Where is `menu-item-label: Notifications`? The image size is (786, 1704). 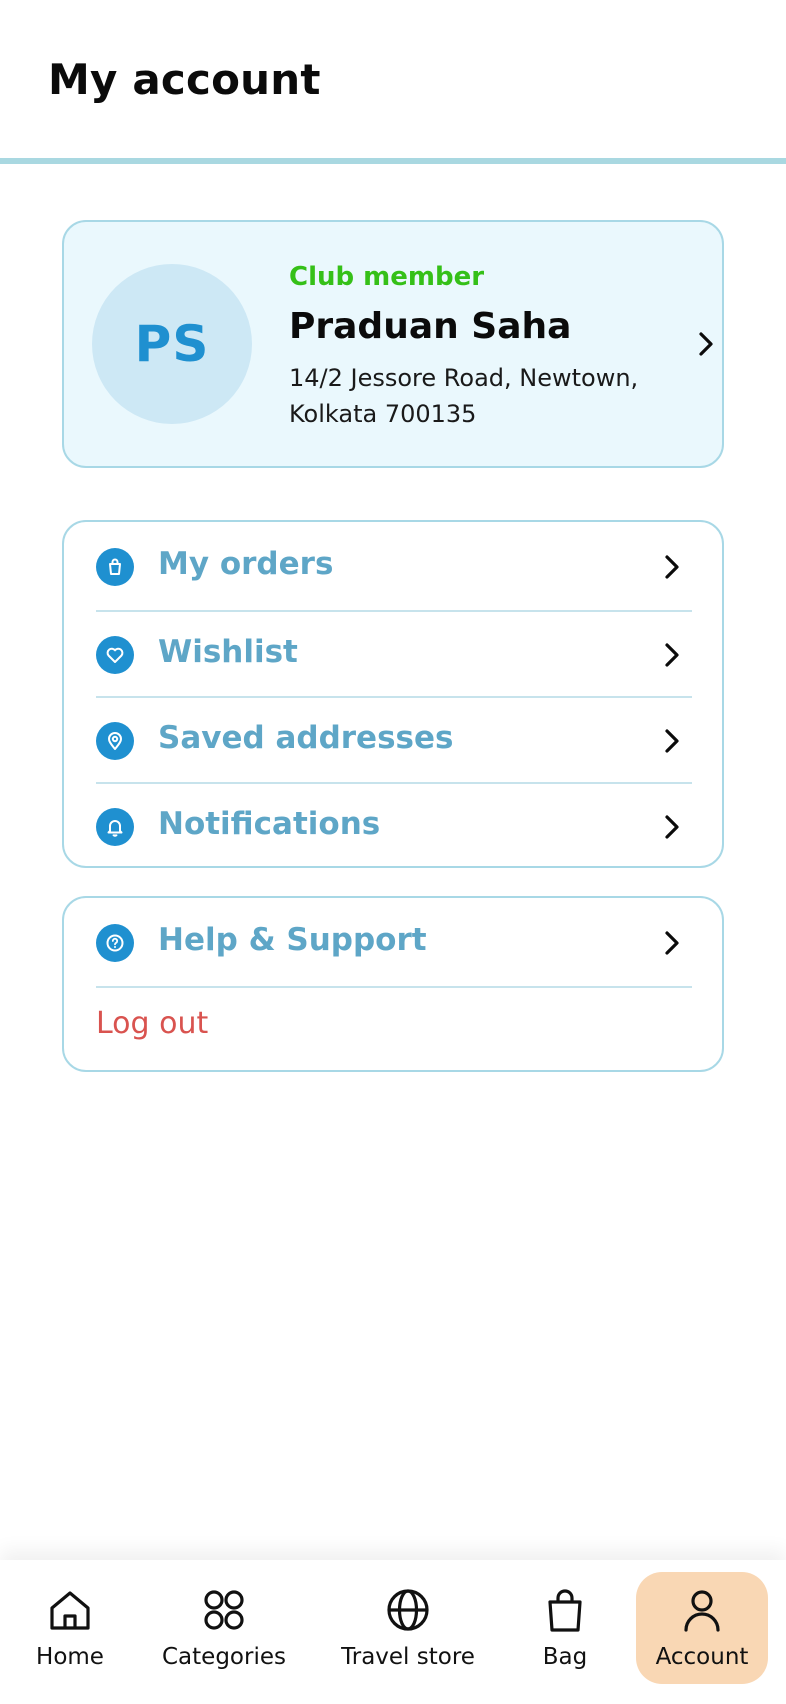 menu-item-label: Notifications is located at coordinates (269, 824).